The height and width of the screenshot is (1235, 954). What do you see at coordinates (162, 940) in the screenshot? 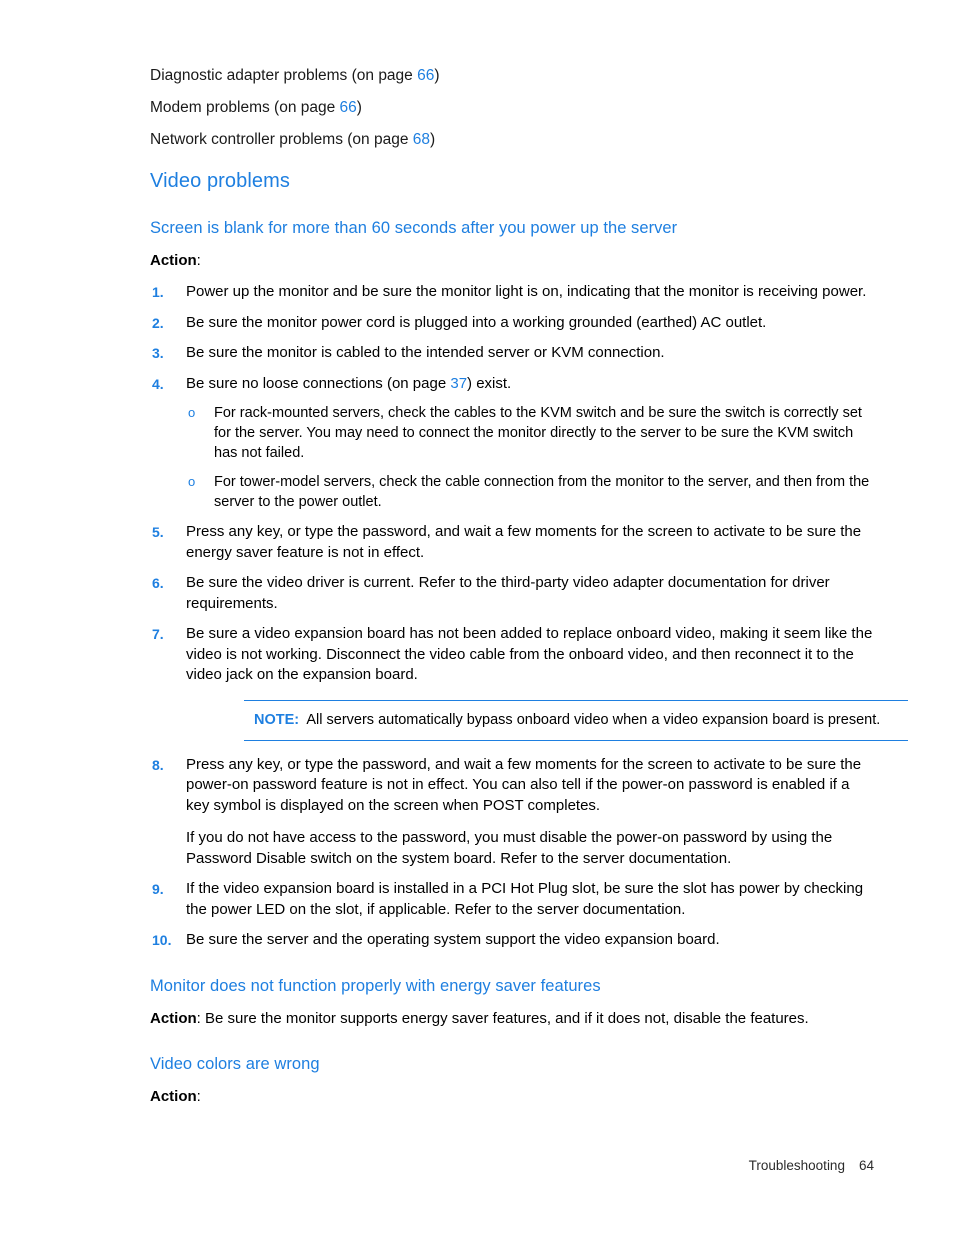
I see `step-number: 10.` at bounding box center [162, 940].